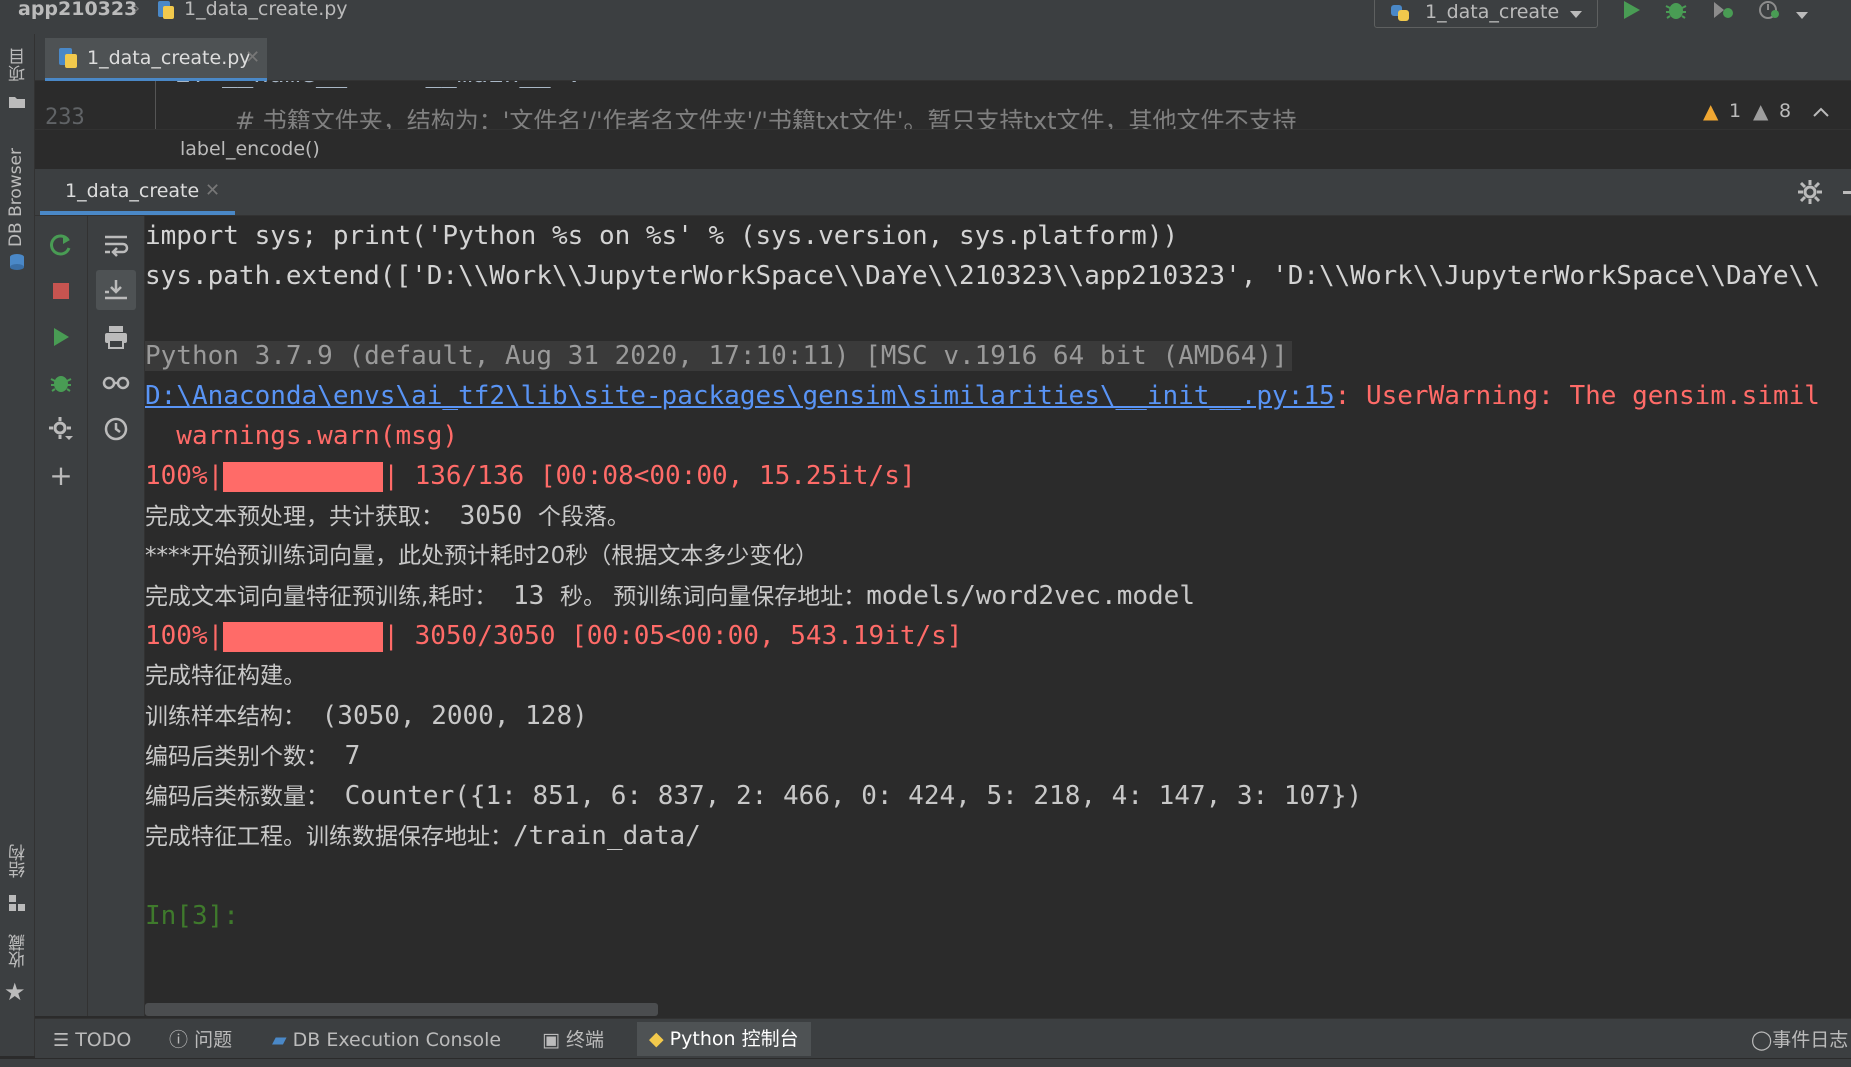 The height and width of the screenshot is (1067, 1851). I want to click on profile-icon, so click(1769, 13).